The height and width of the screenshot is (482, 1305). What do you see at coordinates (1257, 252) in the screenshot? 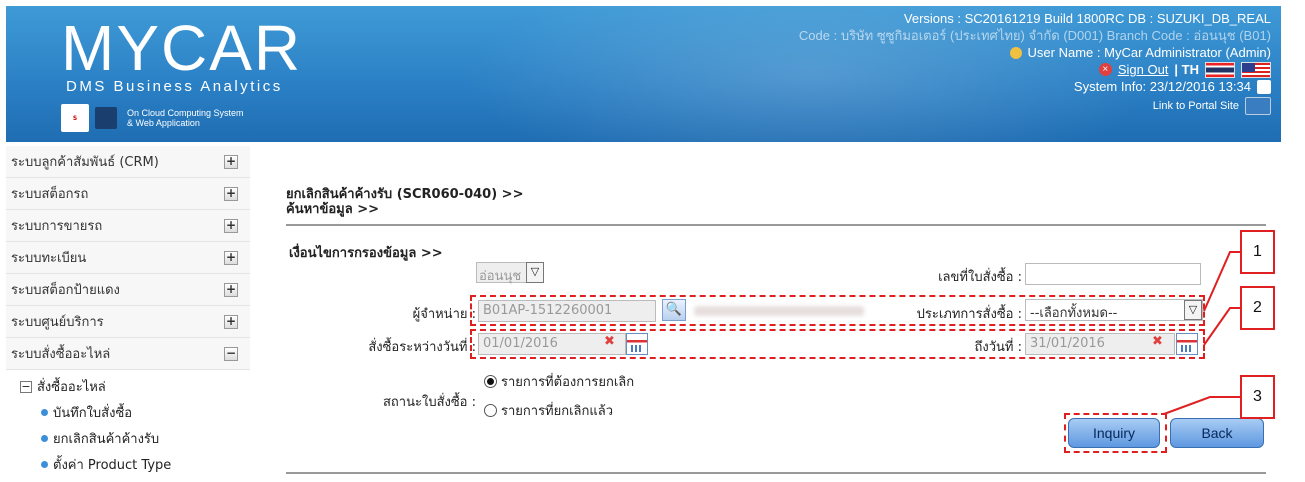
I see `callout-1: 1` at bounding box center [1257, 252].